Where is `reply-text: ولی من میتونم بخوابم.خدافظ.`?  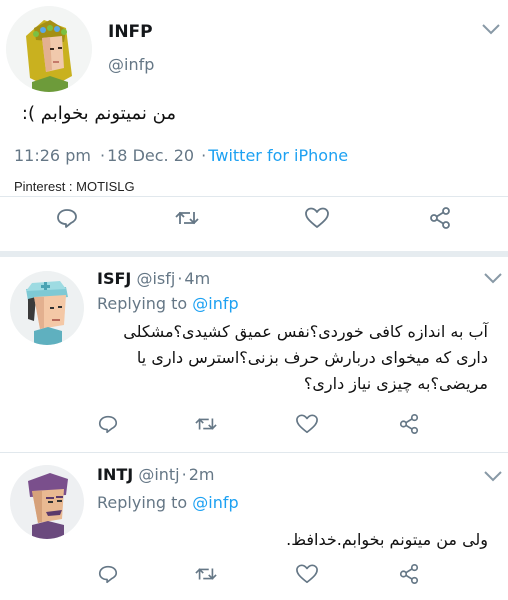 reply-text: ولی من میتونم بخوابم.خدافظ. is located at coordinates (379, 540).